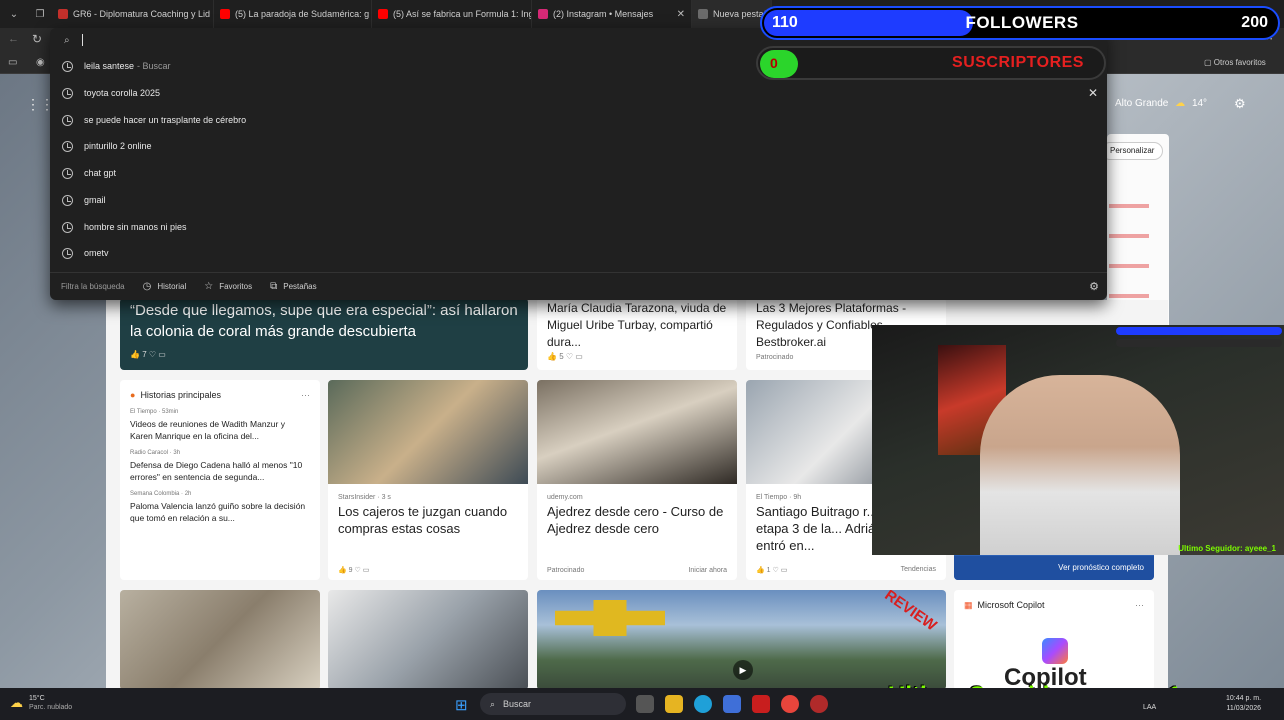 This screenshot has height=720, width=1284. I want to click on weather-widget: Alto Grande ☁ 14°, so click(1161, 103).